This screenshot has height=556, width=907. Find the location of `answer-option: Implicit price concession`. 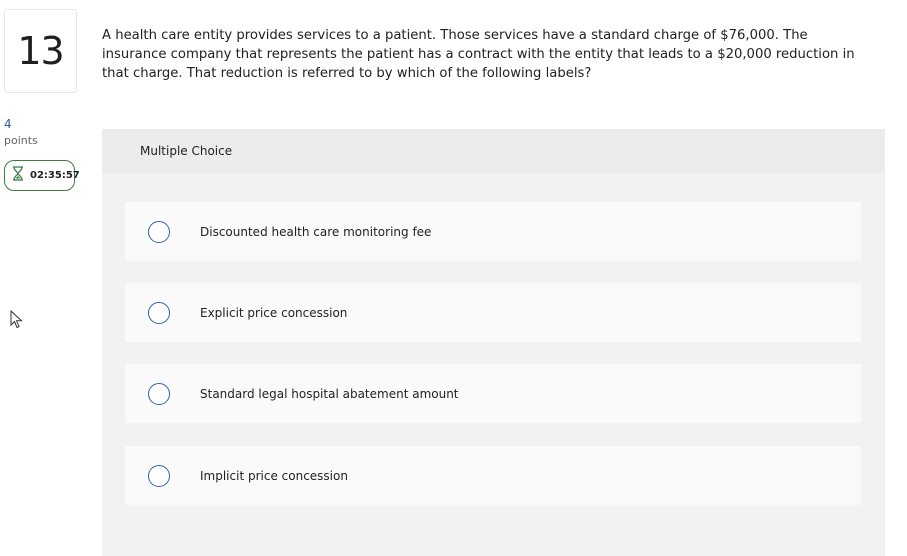

answer-option: Implicit price concession is located at coordinates (493, 475).